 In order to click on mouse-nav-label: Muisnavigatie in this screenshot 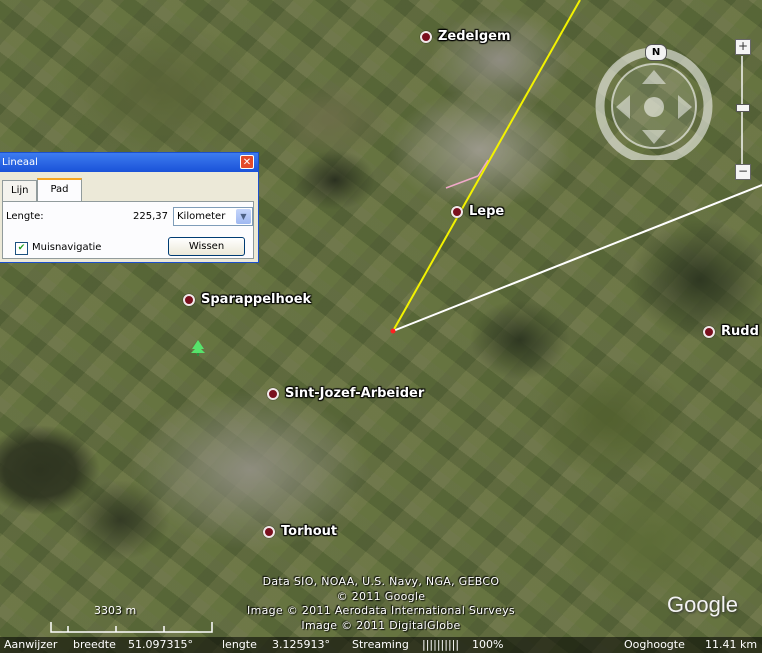, I will do `click(67, 247)`.